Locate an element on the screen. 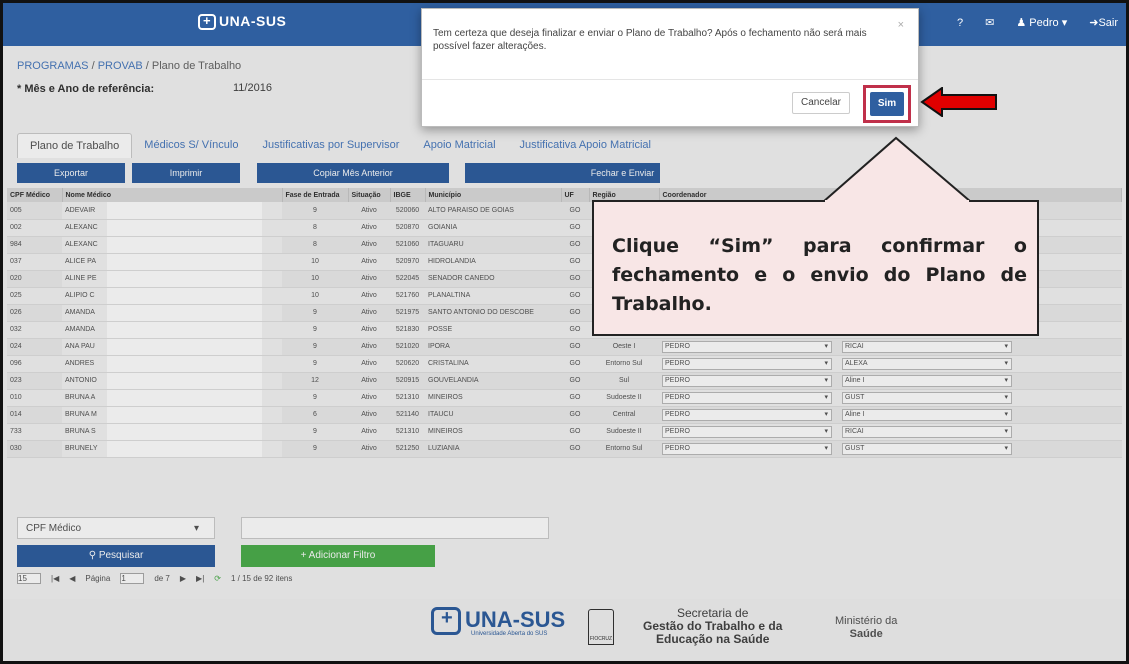  refresh-icon: ⟳ is located at coordinates (217, 578).